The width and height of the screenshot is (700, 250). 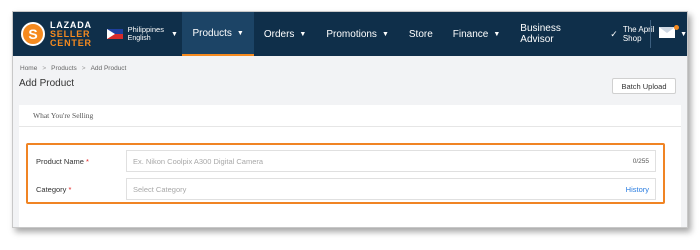 What do you see at coordinates (60, 161) in the screenshot?
I see `product-name-label-text: Product Name` at bounding box center [60, 161].